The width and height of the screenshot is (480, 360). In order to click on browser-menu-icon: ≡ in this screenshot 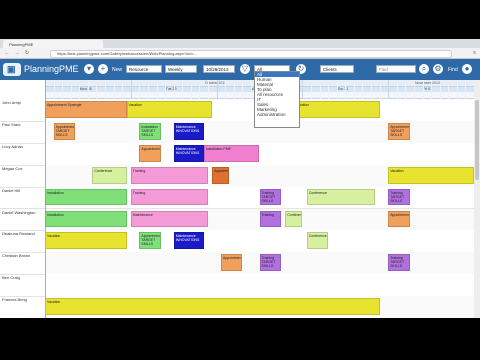, I will do `click(474, 53)`.